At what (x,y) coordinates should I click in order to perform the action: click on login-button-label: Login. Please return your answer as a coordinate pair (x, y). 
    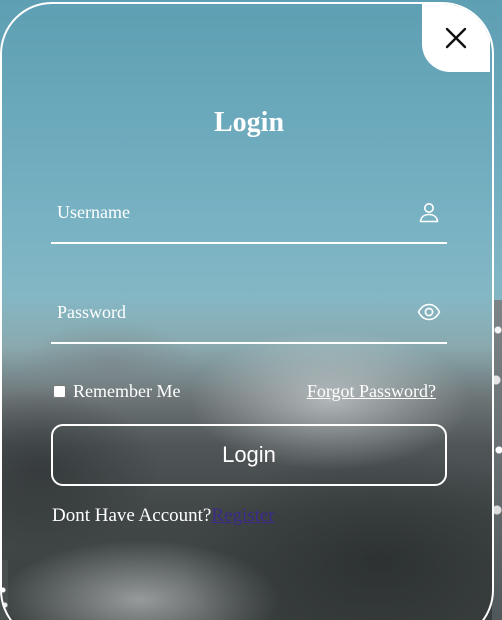
    Looking at the image, I should click on (249, 454).